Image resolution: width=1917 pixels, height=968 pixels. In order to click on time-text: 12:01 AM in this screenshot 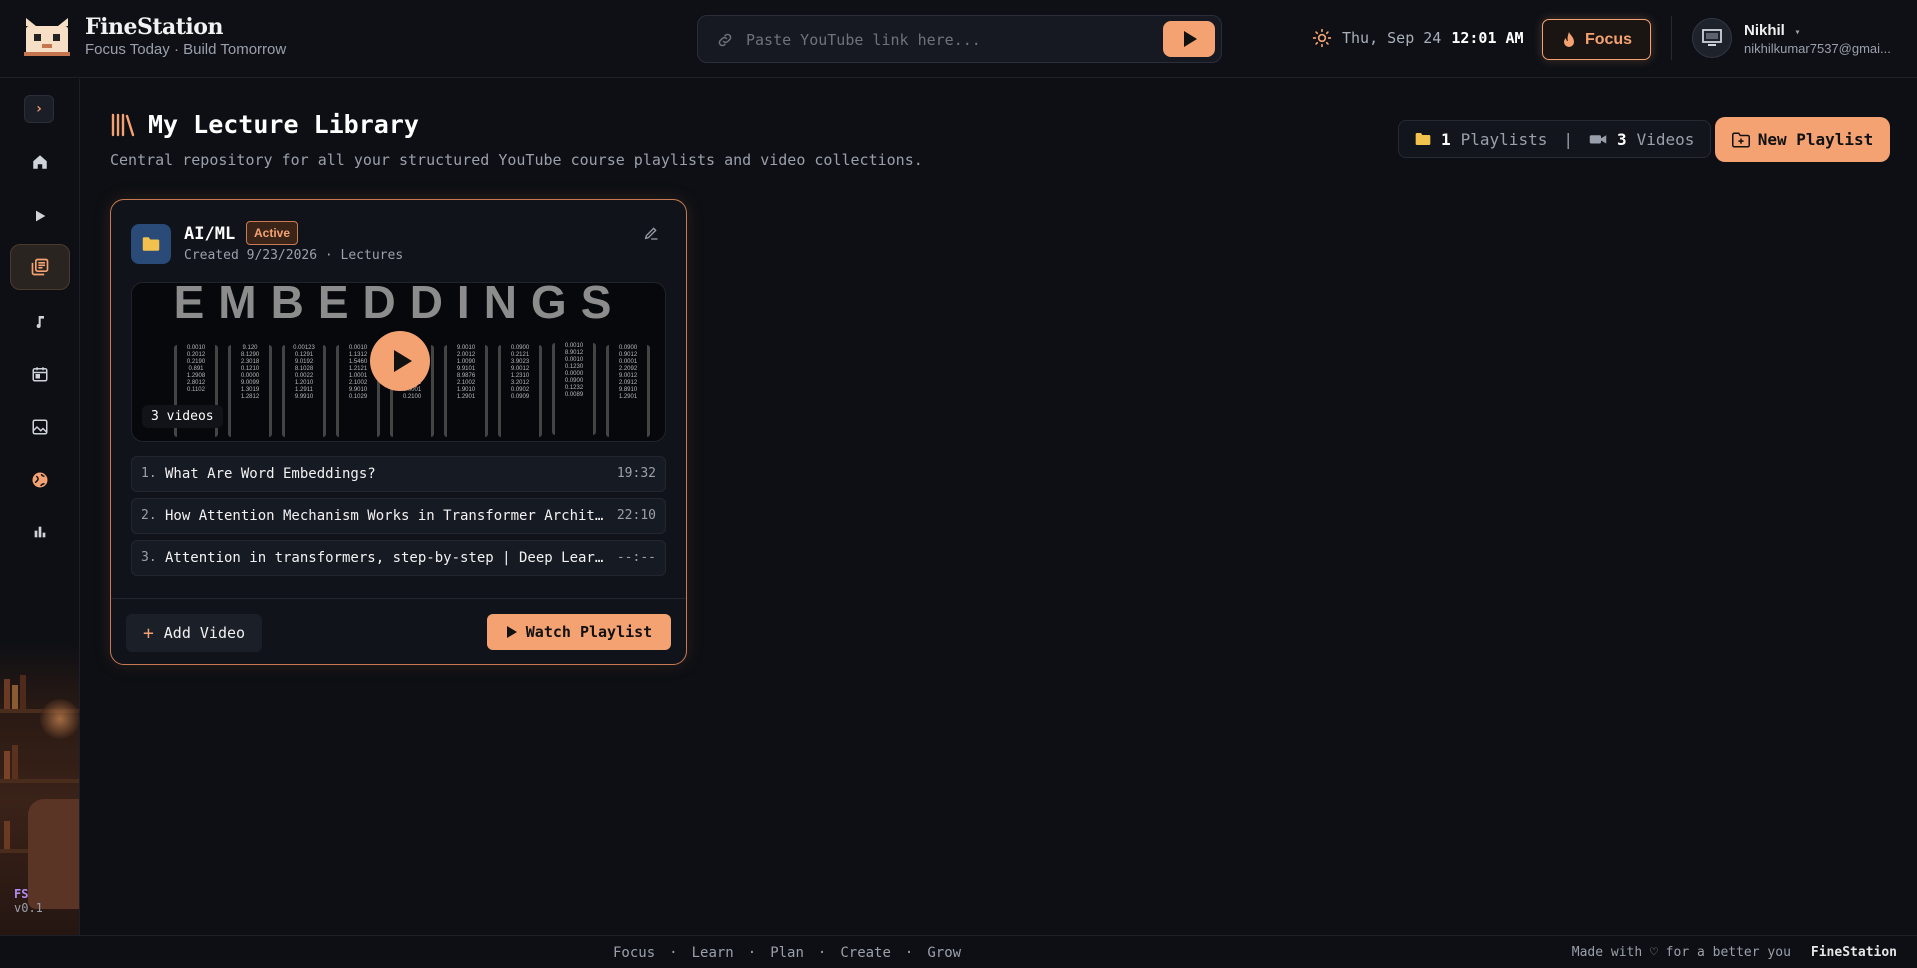, I will do `click(1487, 38)`.